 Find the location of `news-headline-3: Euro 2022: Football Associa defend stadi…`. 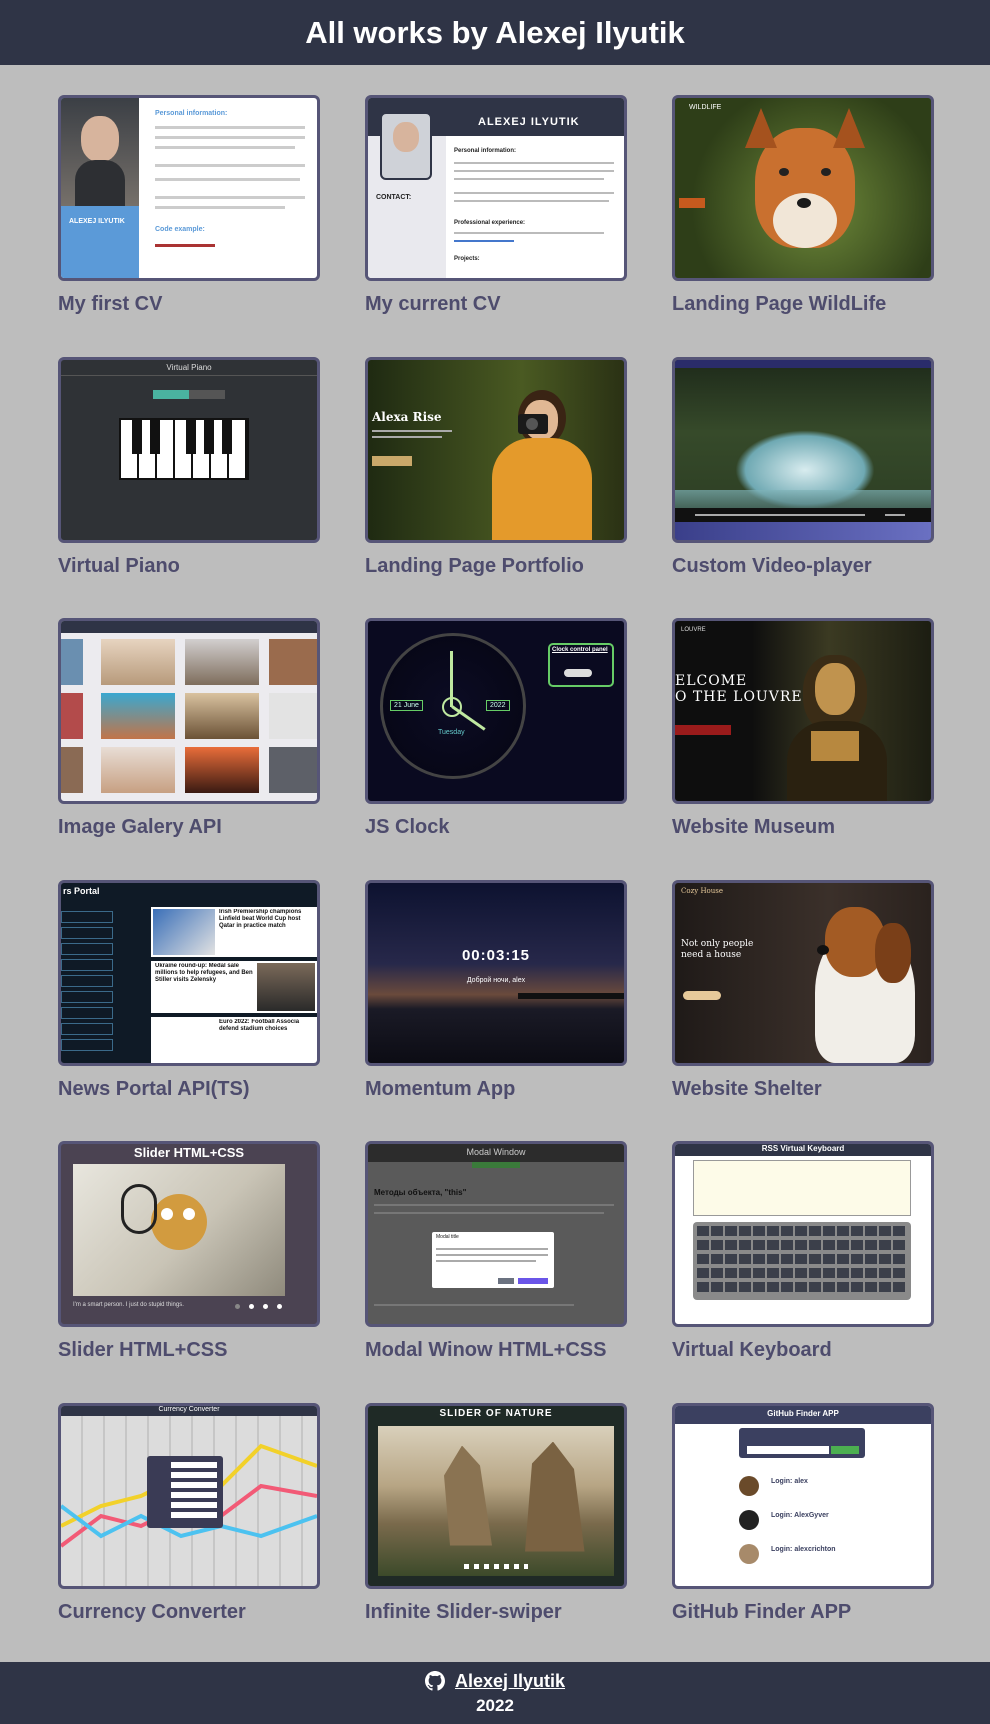

news-headline-3: Euro 2022: Football Associa defend stadi… is located at coordinates (259, 1025).